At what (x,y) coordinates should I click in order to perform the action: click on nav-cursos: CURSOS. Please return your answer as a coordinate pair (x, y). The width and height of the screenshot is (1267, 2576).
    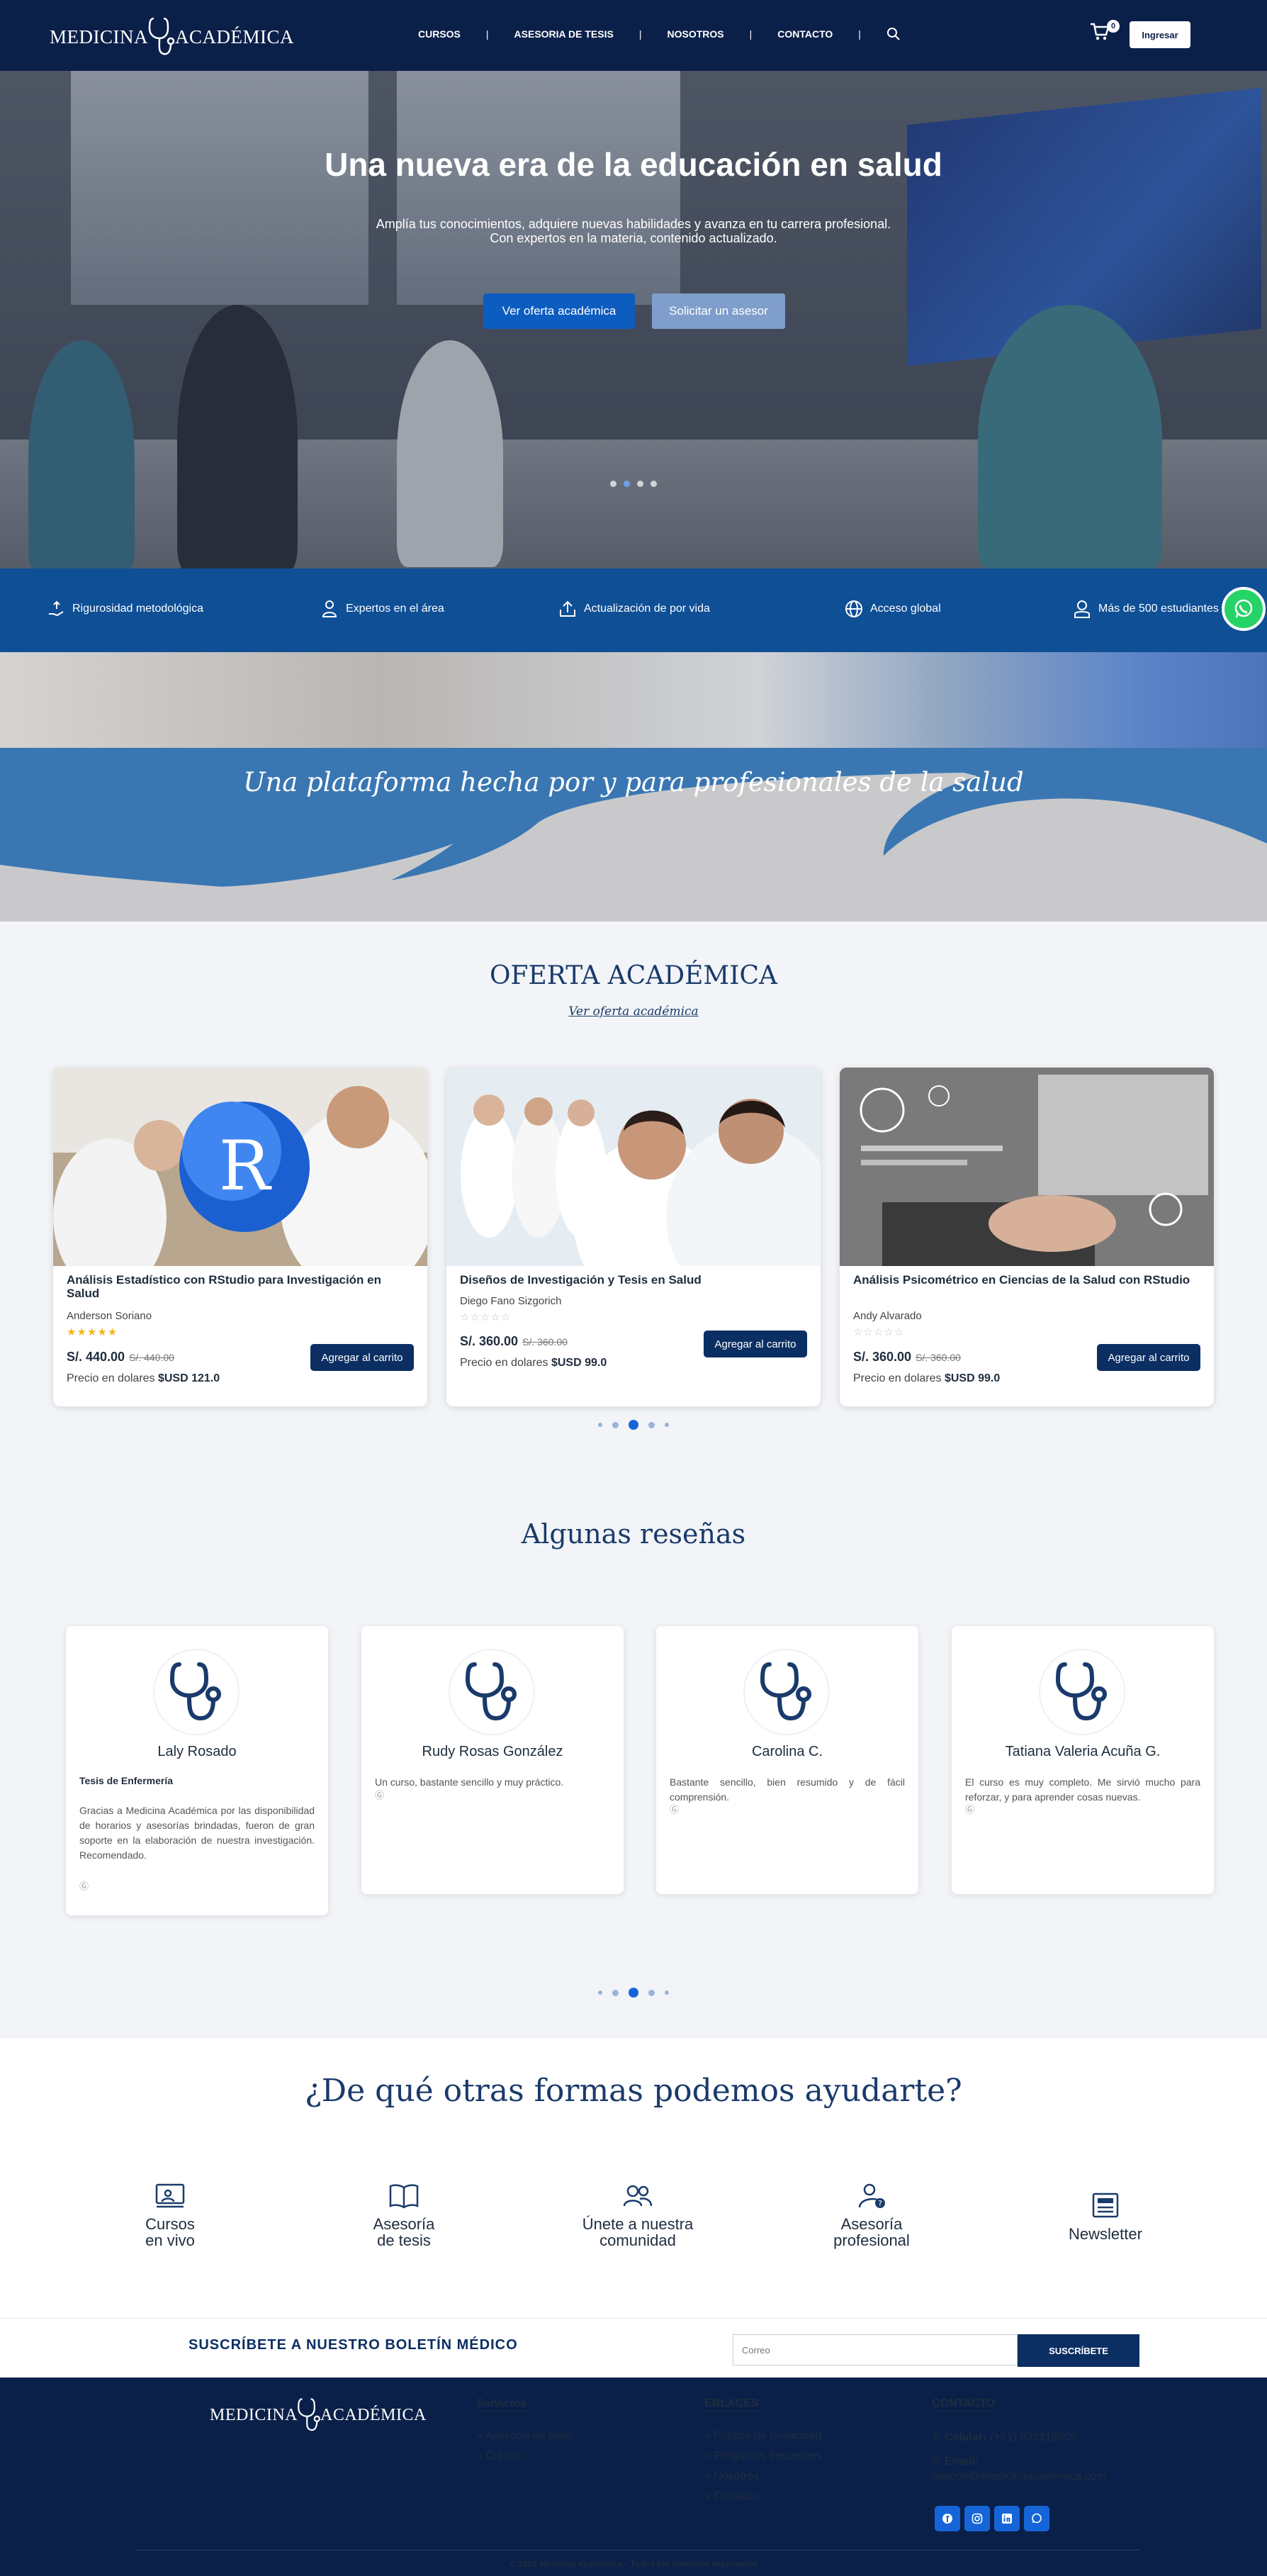
    Looking at the image, I should click on (439, 34).